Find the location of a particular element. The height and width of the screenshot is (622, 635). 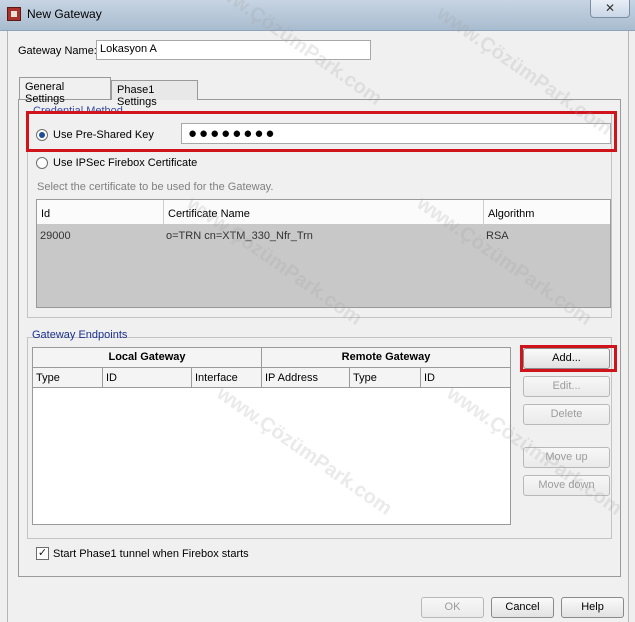

table-row: 29000 o=TRN cn=XTM_330_Nfr_Trn RSA is located at coordinates (323, 237).